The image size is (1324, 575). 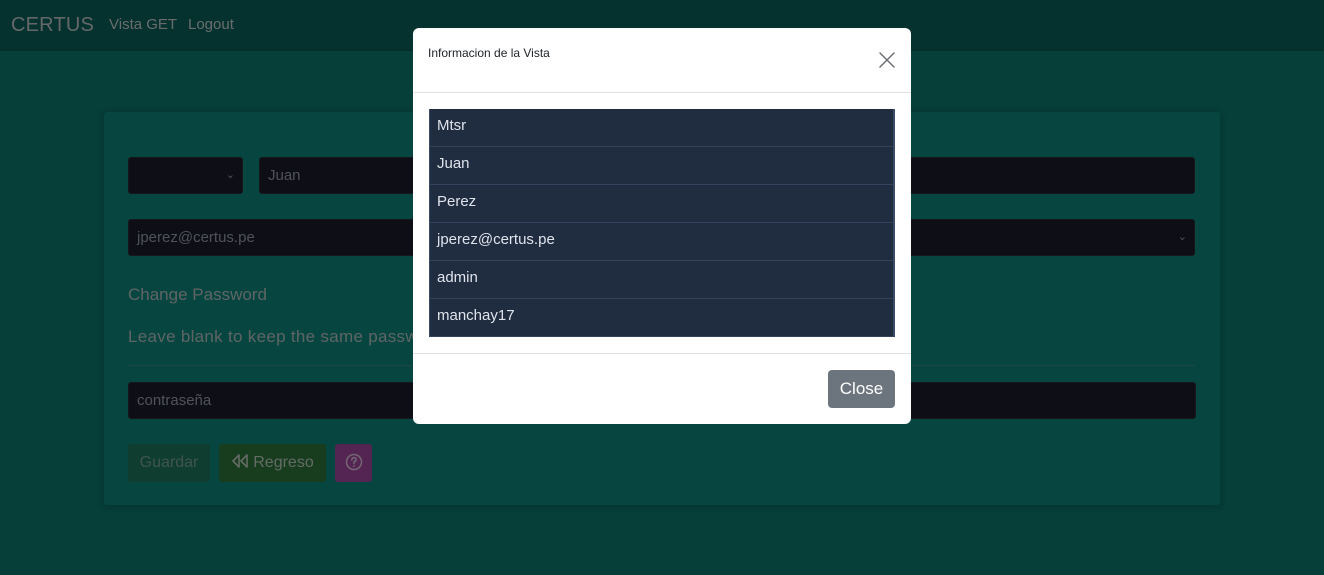 I want to click on close-button: Close, so click(x=861, y=389).